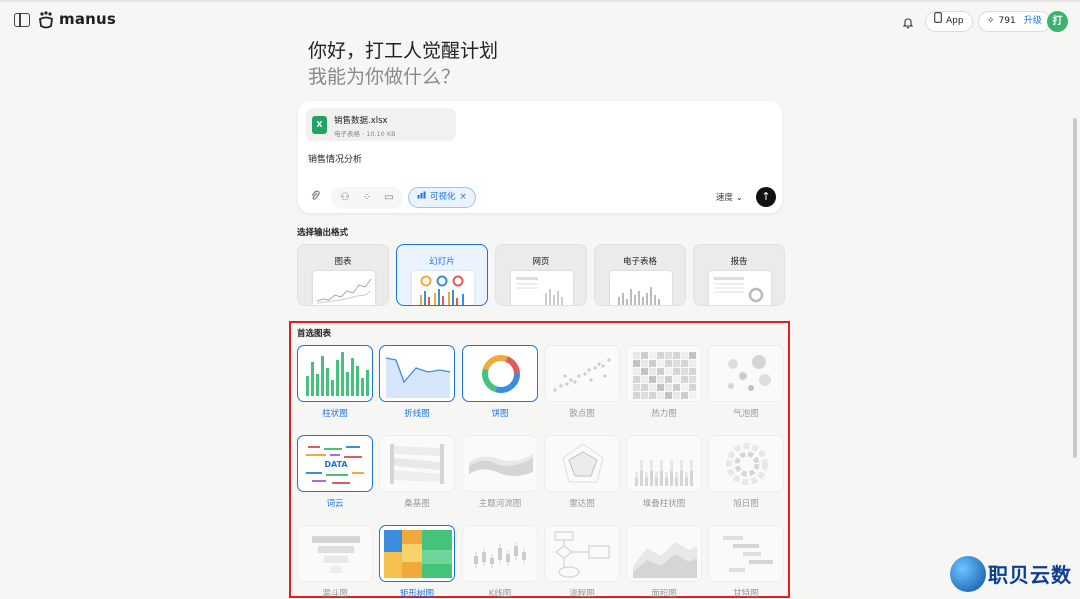 The width and height of the screenshot is (1080, 599). Describe the element at coordinates (365, 134) in the screenshot. I see `file-meta: 电子表格 · 10.10 KB` at that location.